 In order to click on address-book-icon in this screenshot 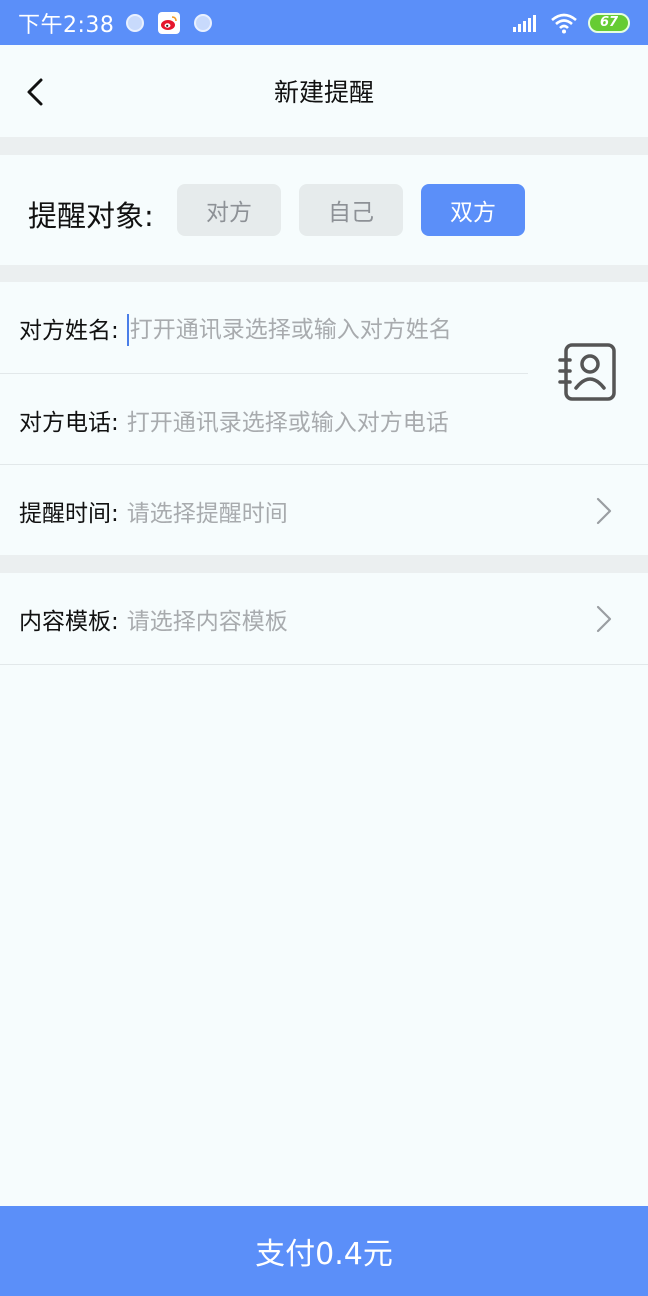, I will do `click(587, 372)`.